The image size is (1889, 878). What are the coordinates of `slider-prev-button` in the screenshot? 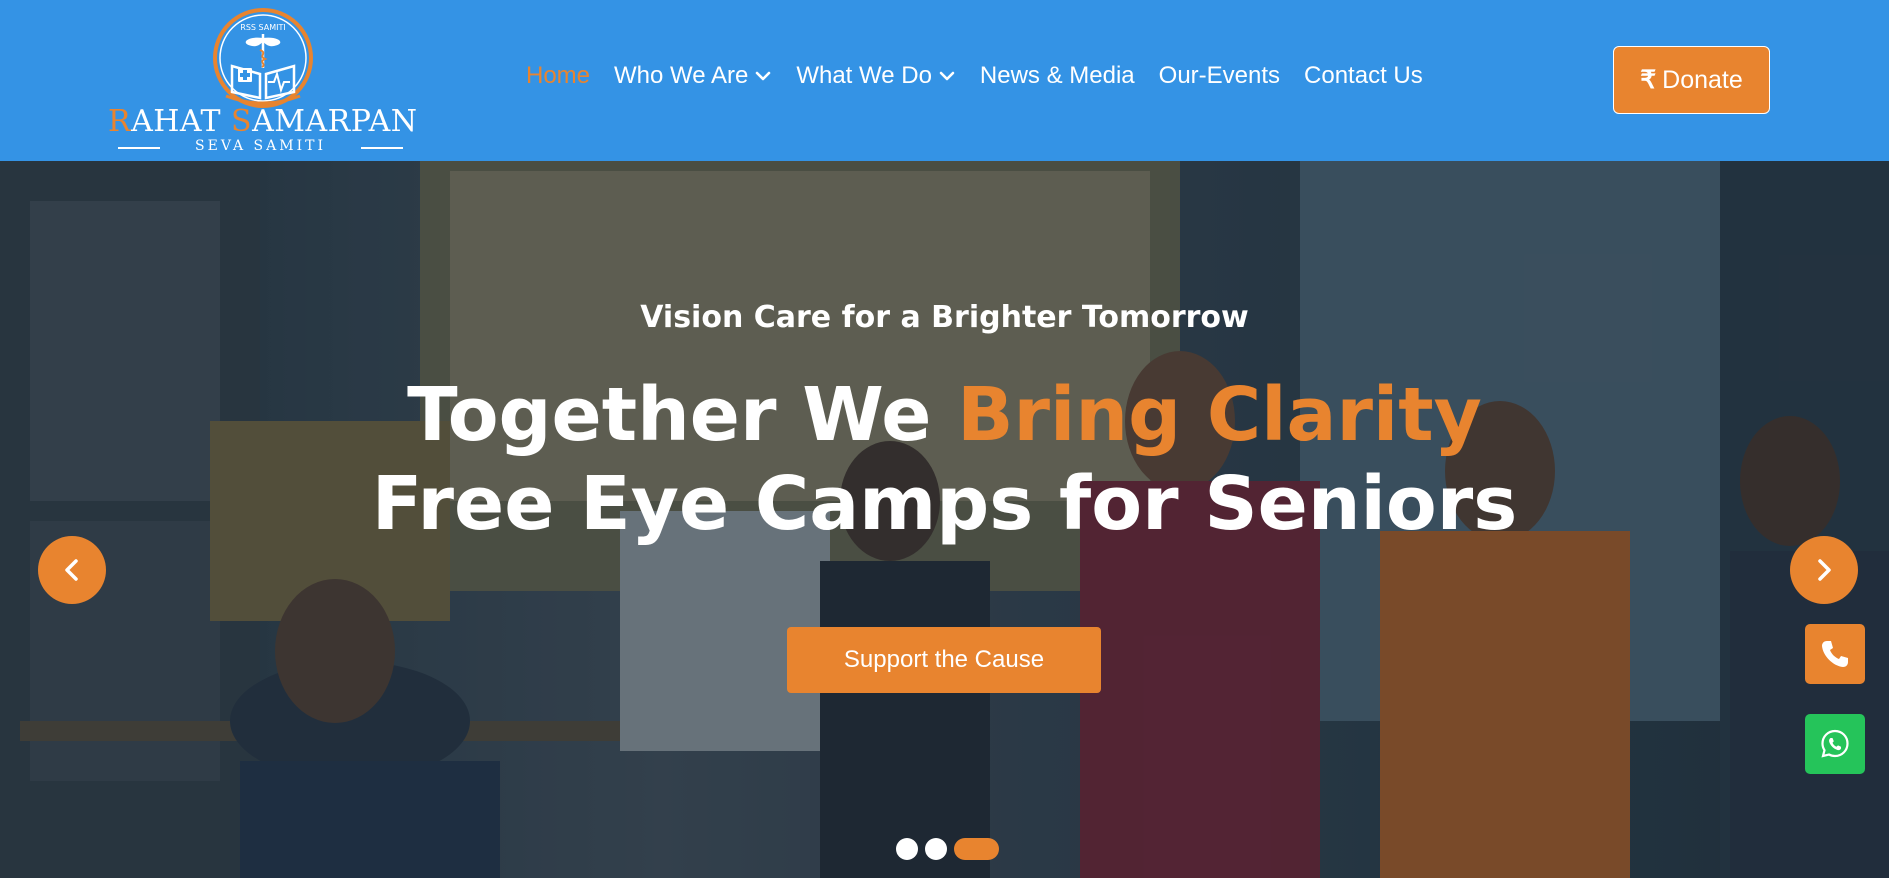 It's located at (72, 570).